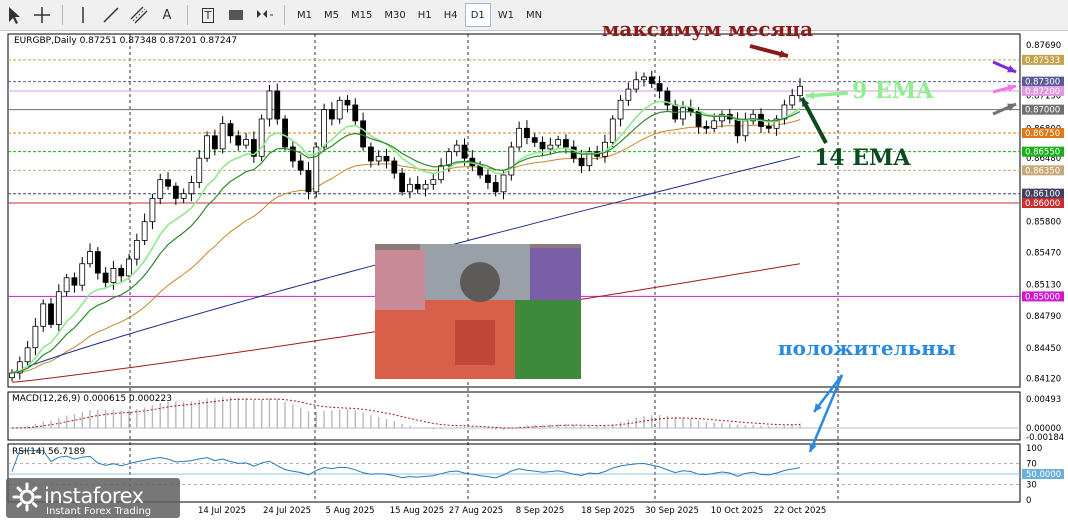  What do you see at coordinates (27, 497) in the screenshot?
I see `instaforex-logo-icon` at bounding box center [27, 497].